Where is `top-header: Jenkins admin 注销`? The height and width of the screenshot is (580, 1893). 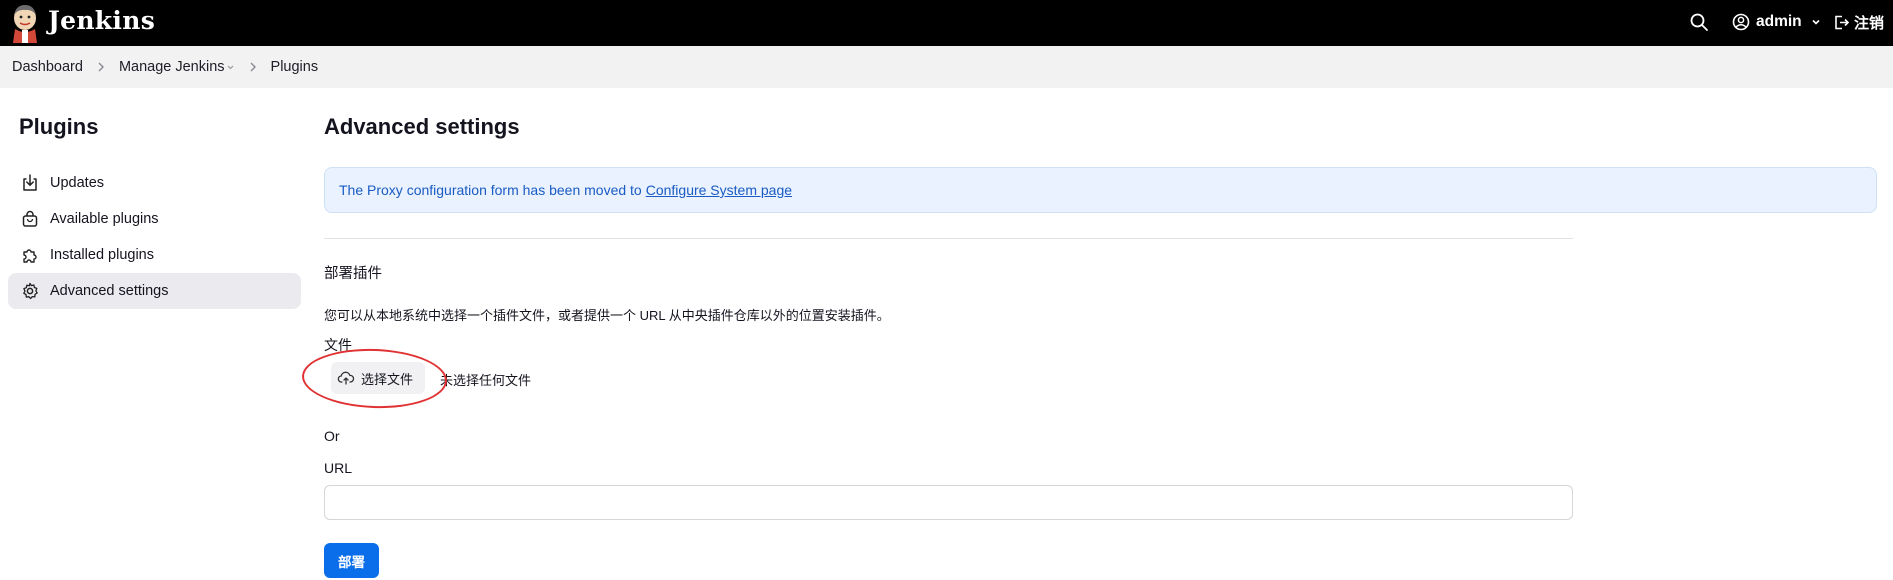 top-header: Jenkins admin 注销 is located at coordinates (946, 23).